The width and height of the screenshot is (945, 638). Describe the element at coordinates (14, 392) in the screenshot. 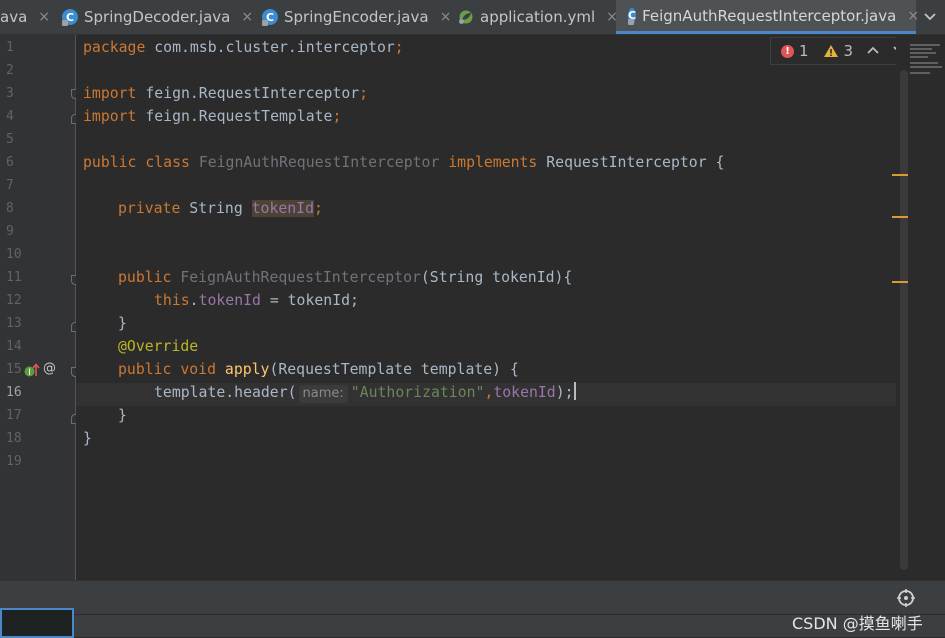

I see `line-number-current: 16` at that location.